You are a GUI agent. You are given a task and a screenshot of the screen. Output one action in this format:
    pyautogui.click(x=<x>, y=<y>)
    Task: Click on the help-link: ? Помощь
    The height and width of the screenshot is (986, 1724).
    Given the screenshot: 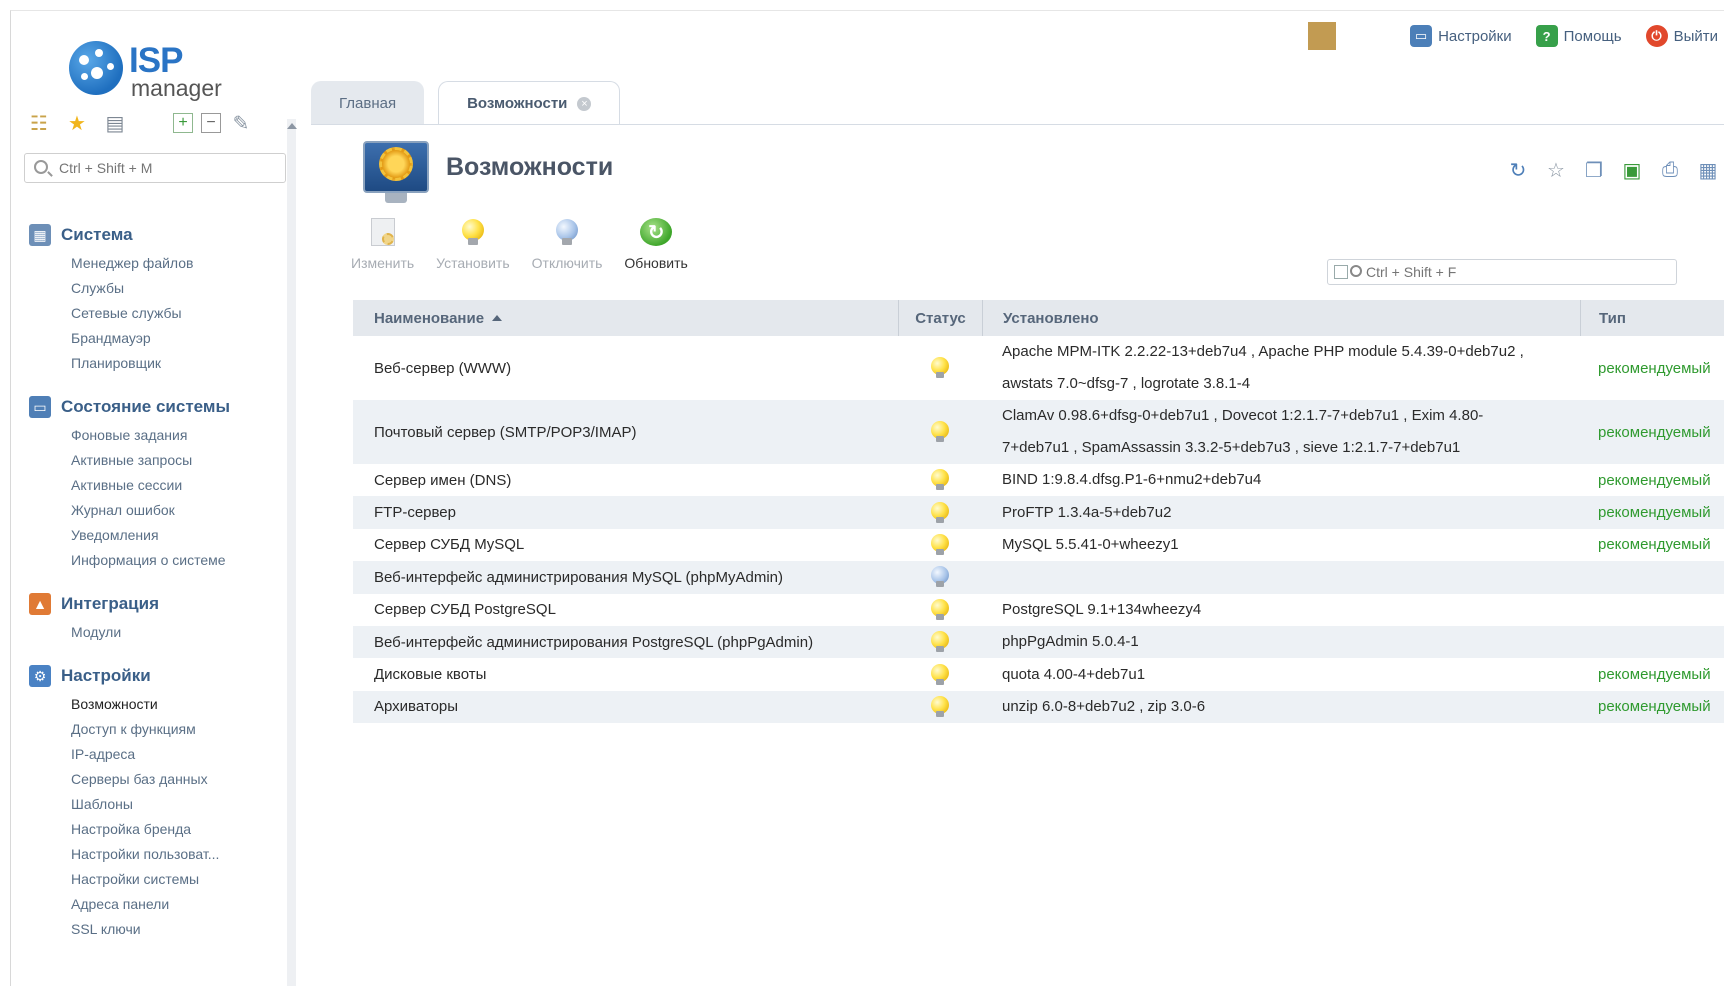 What is the action you would take?
    pyautogui.click(x=1578, y=36)
    